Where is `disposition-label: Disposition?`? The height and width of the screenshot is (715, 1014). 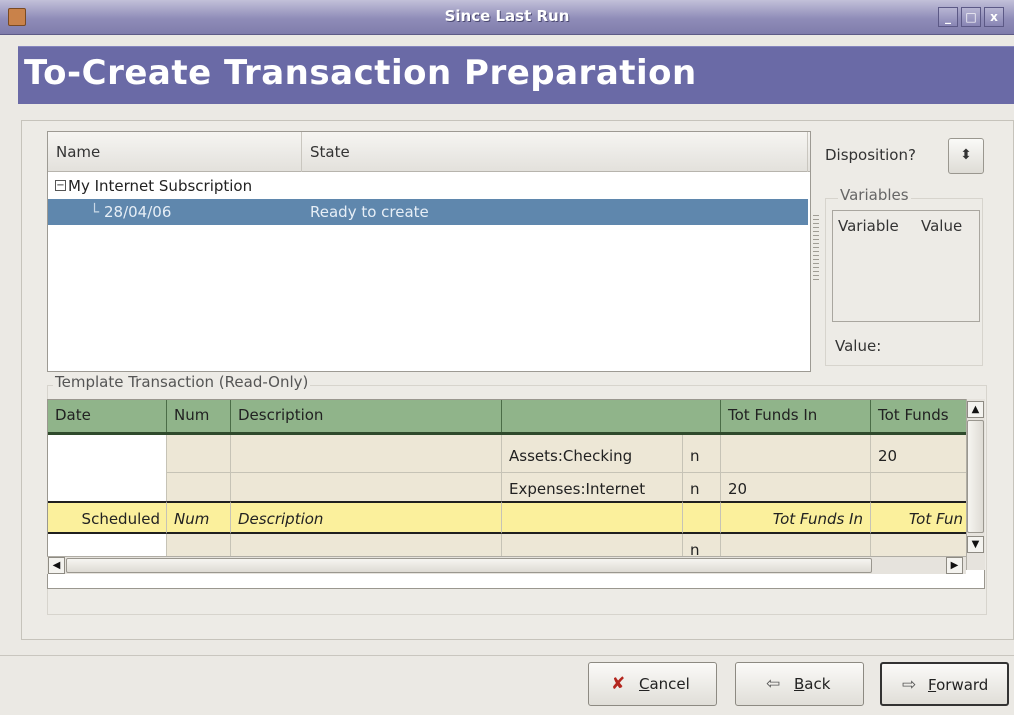
disposition-label: Disposition? is located at coordinates (870, 155).